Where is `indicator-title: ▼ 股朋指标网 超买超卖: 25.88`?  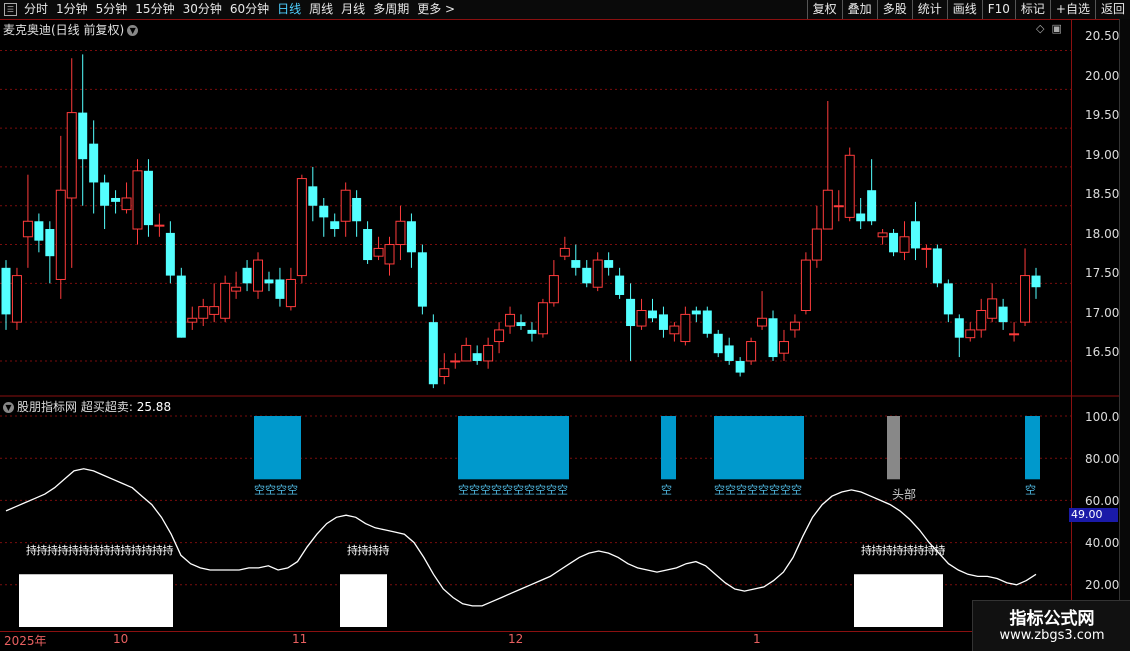
indicator-title: ▼ 股朋指标网 超买超卖: 25.88 is located at coordinates (87, 406).